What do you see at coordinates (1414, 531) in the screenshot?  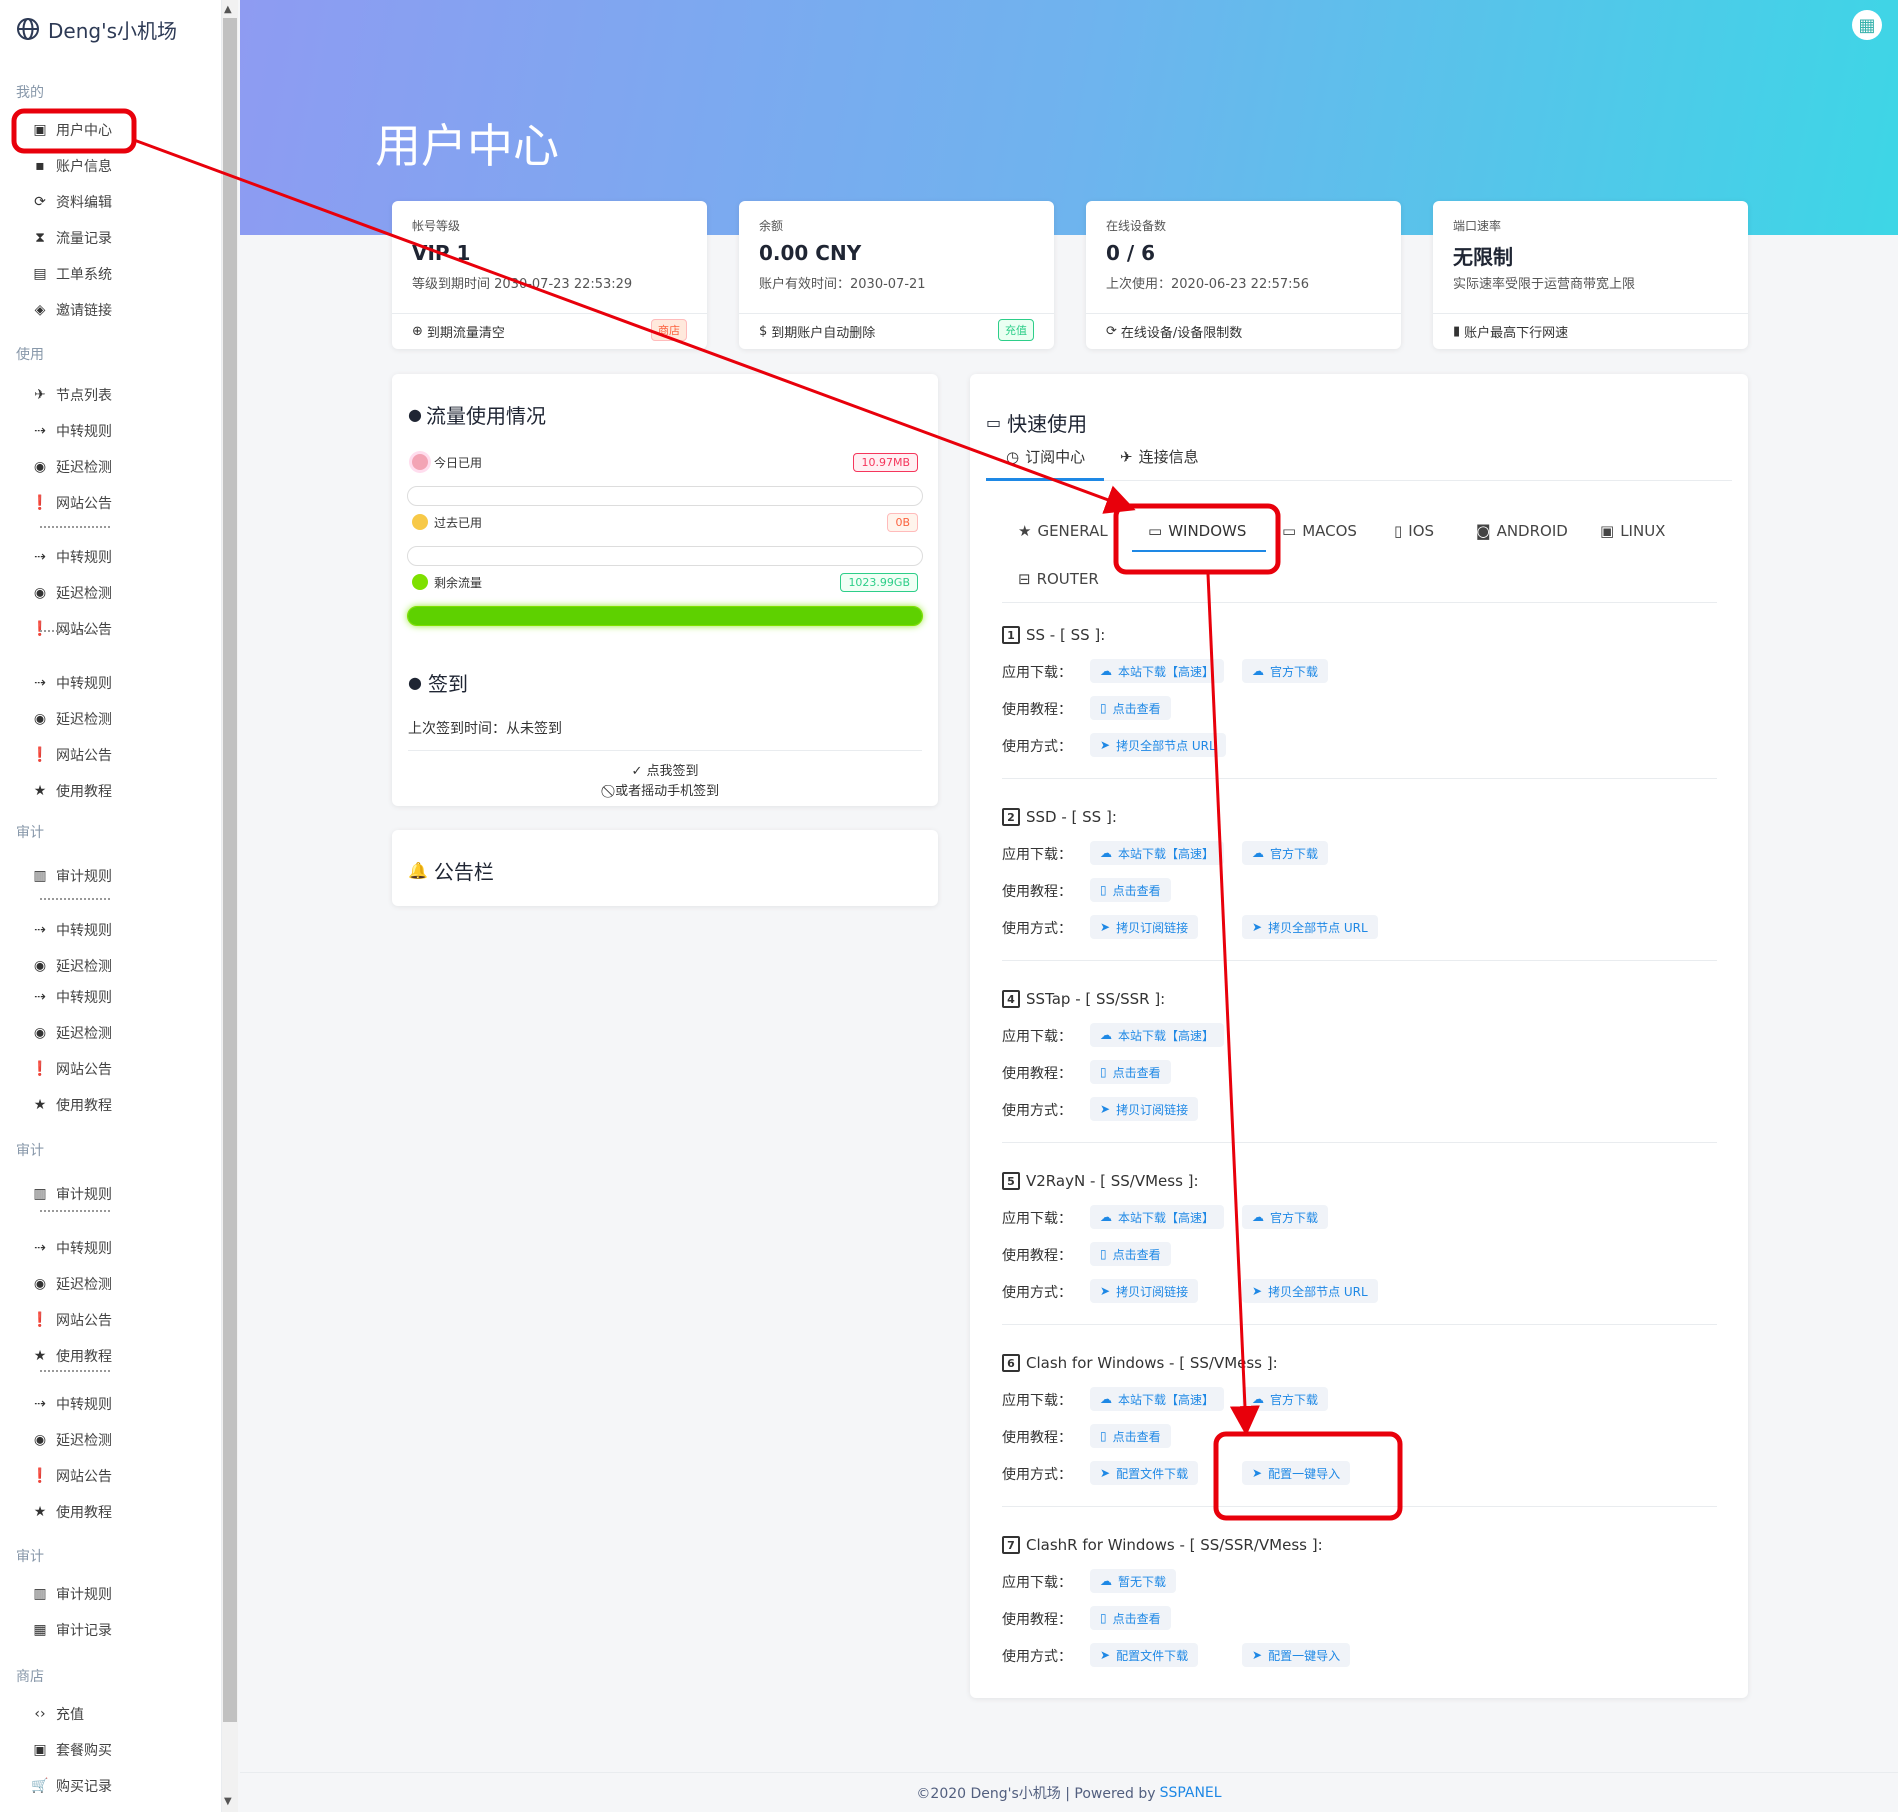 I see `os-tab-ios: ▯ IOS` at bounding box center [1414, 531].